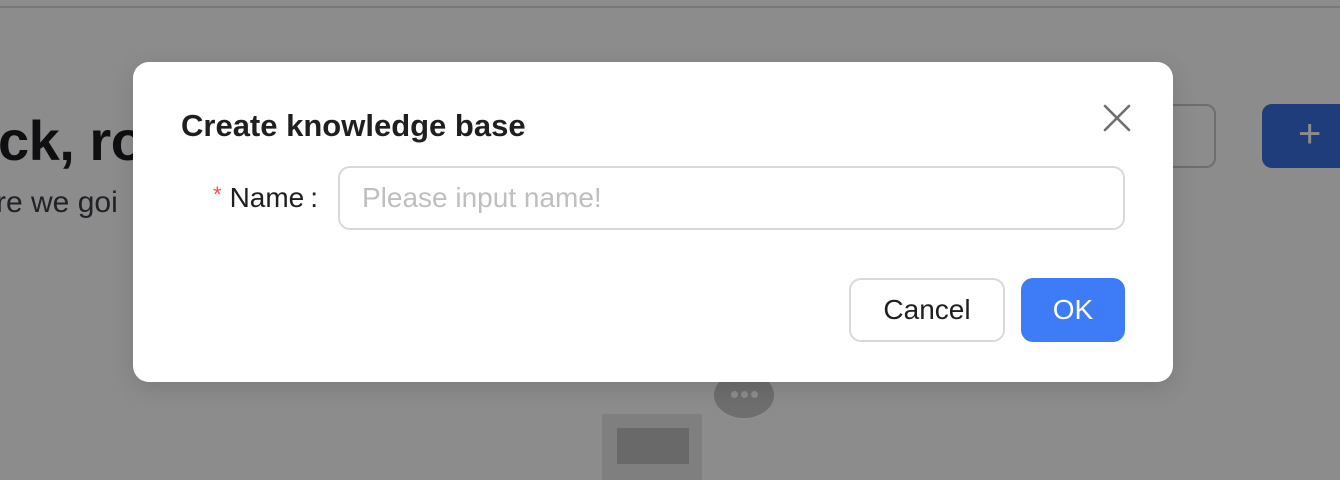 The width and height of the screenshot is (1340, 480). I want to click on name-input, so click(731, 198).